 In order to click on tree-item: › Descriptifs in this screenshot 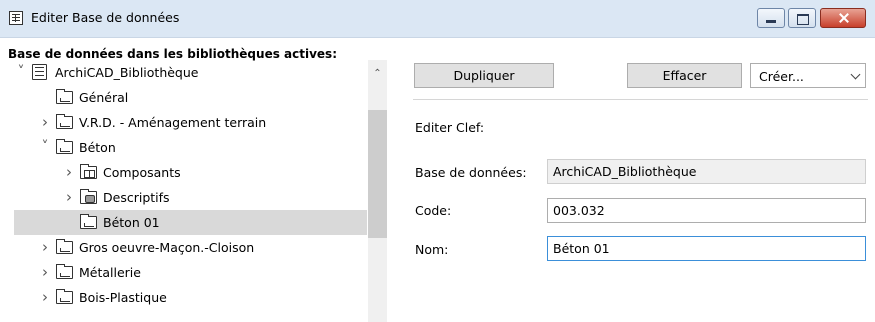, I will do `click(190, 197)`.